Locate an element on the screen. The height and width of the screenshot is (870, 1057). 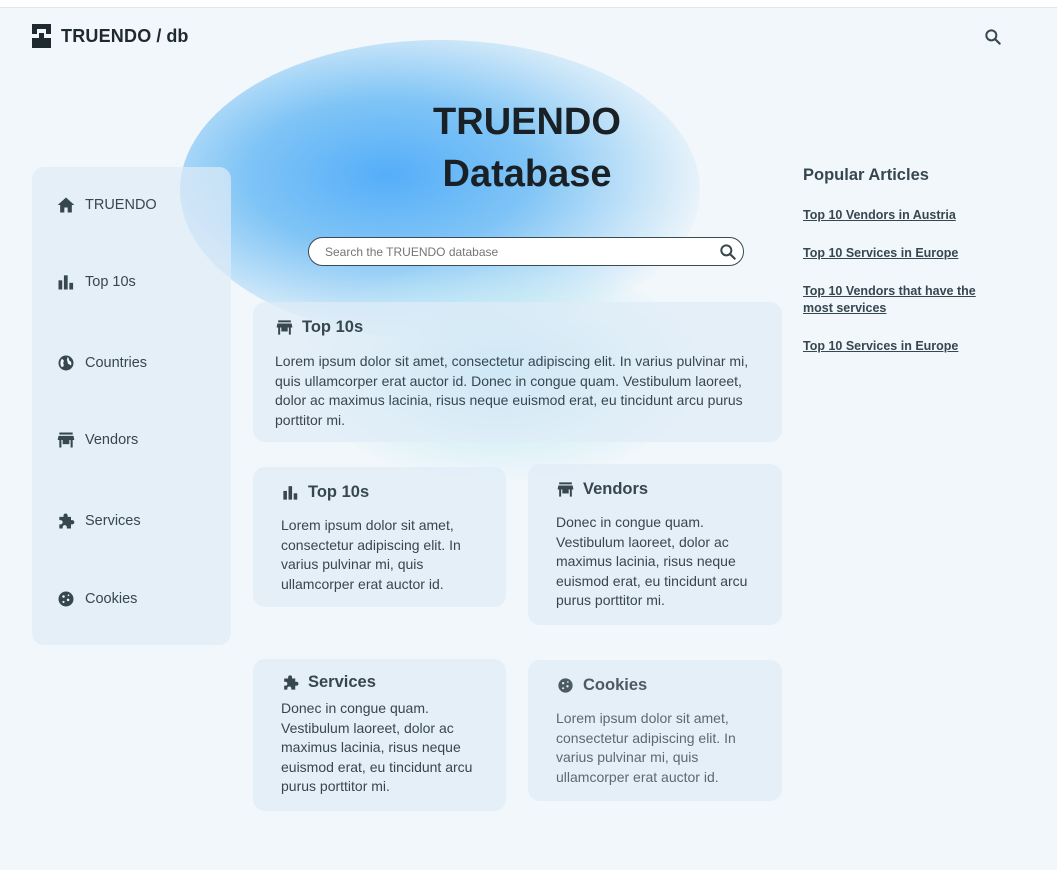
article-link: Top 10 Vendors in Austria is located at coordinates (903, 215).